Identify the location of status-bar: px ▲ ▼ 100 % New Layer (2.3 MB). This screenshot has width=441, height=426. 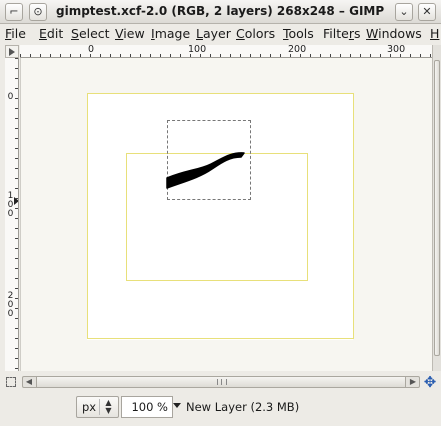
(220, 409).